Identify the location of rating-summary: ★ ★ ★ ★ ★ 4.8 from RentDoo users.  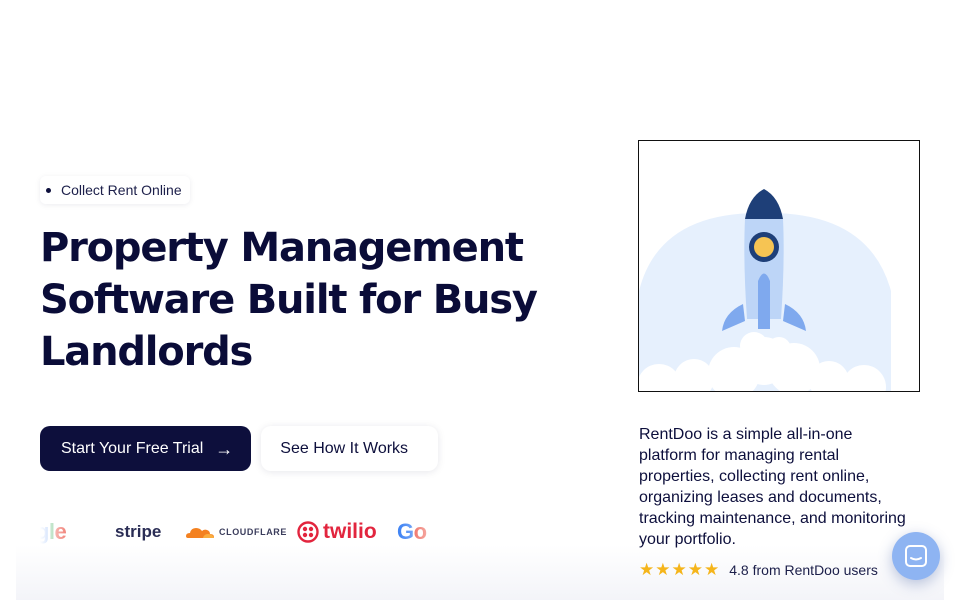
(758, 569).